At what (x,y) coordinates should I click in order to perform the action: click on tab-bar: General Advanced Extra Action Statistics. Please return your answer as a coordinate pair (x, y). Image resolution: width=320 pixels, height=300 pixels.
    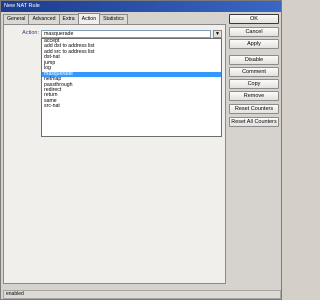
    Looking at the image, I should click on (65, 18).